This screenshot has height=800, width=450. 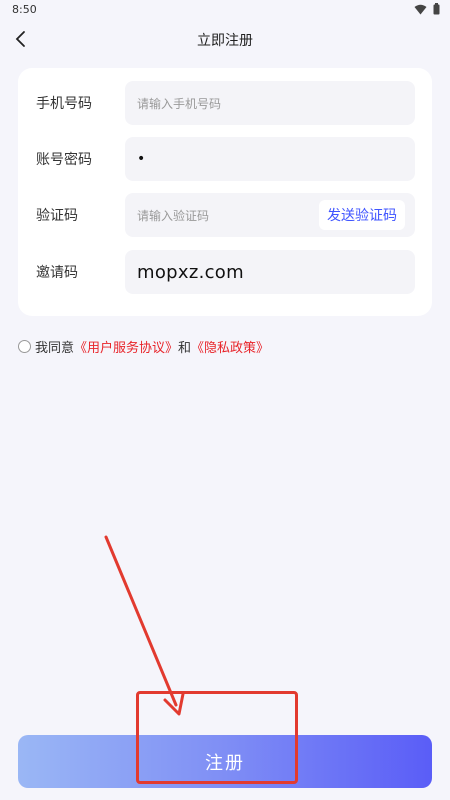 What do you see at coordinates (24, 346) in the screenshot?
I see `agree-radio` at bounding box center [24, 346].